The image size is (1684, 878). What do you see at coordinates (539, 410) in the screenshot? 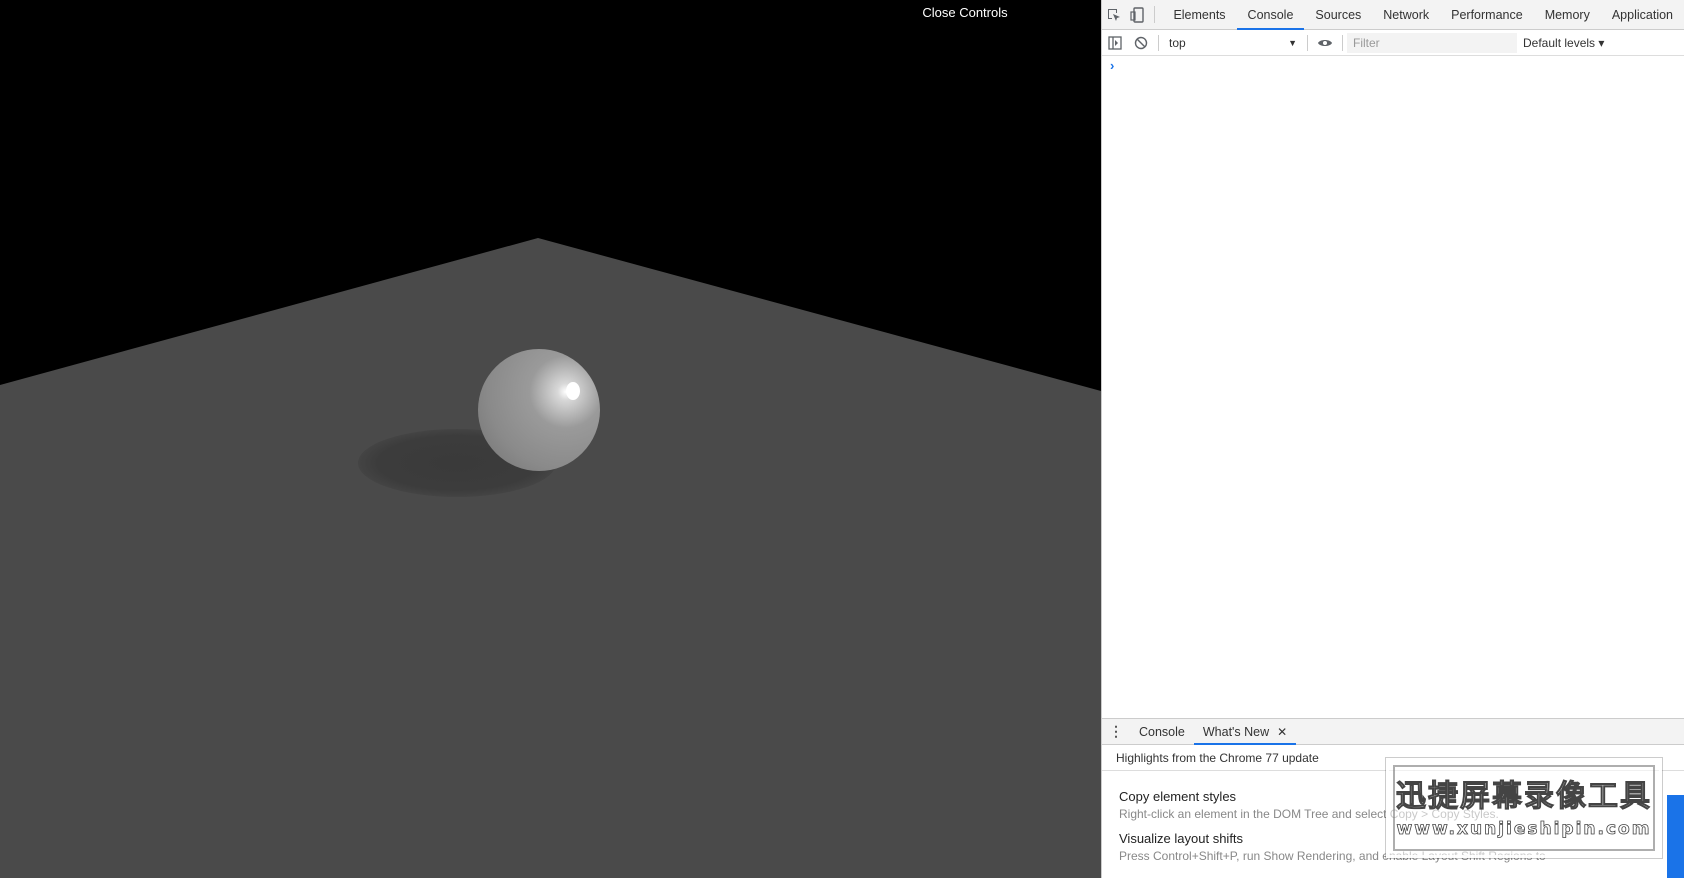
I see `sphere` at bounding box center [539, 410].